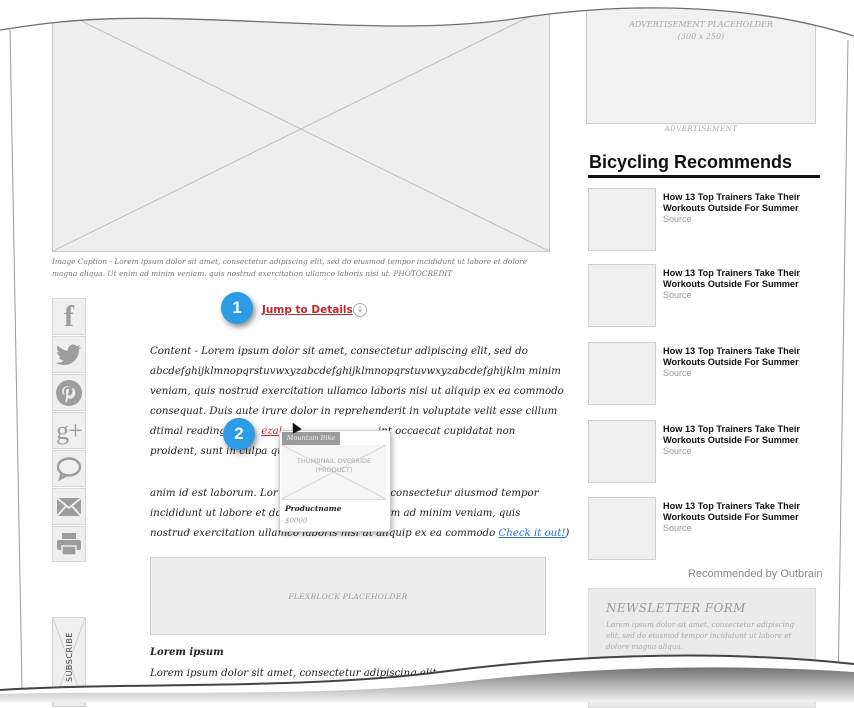 The image size is (854, 708). I want to click on popup-product-price: $0000, so click(296, 521).